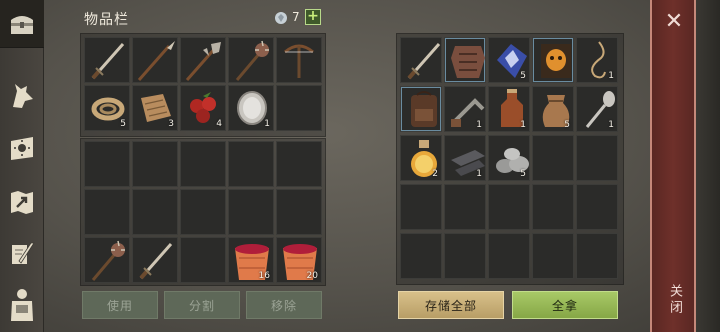 This screenshot has width=720, height=332. Describe the element at coordinates (435, 174) in the screenshot. I see `item-count: 2` at that location.